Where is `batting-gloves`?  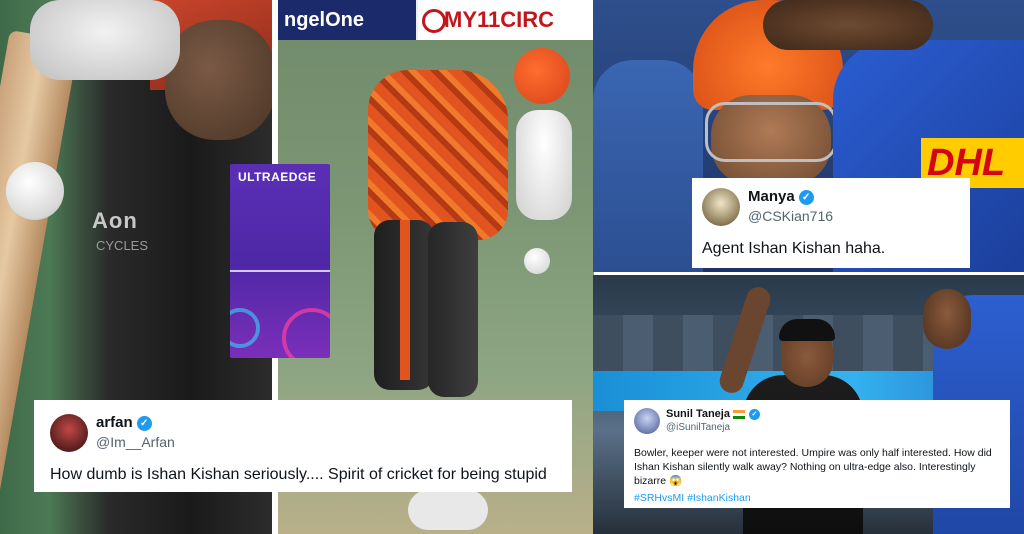
batting-gloves is located at coordinates (544, 165).